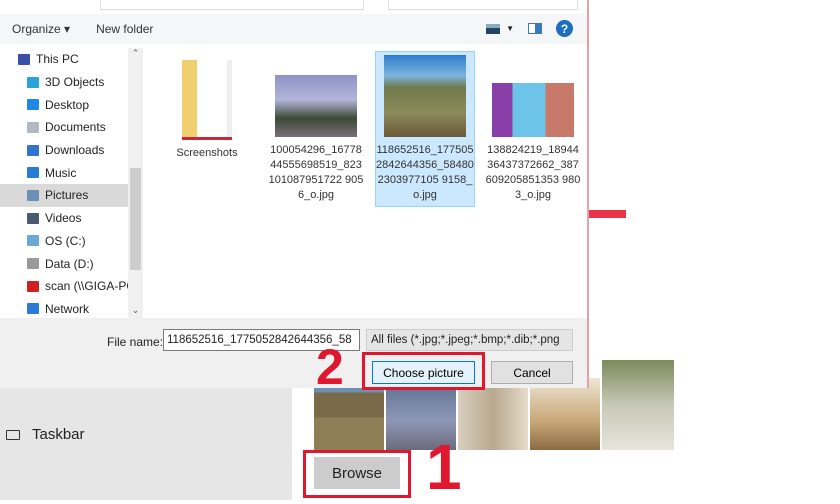 The height and width of the screenshot is (504, 840). What do you see at coordinates (357, 474) in the screenshot?
I see `highlight-browse` at bounding box center [357, 474].